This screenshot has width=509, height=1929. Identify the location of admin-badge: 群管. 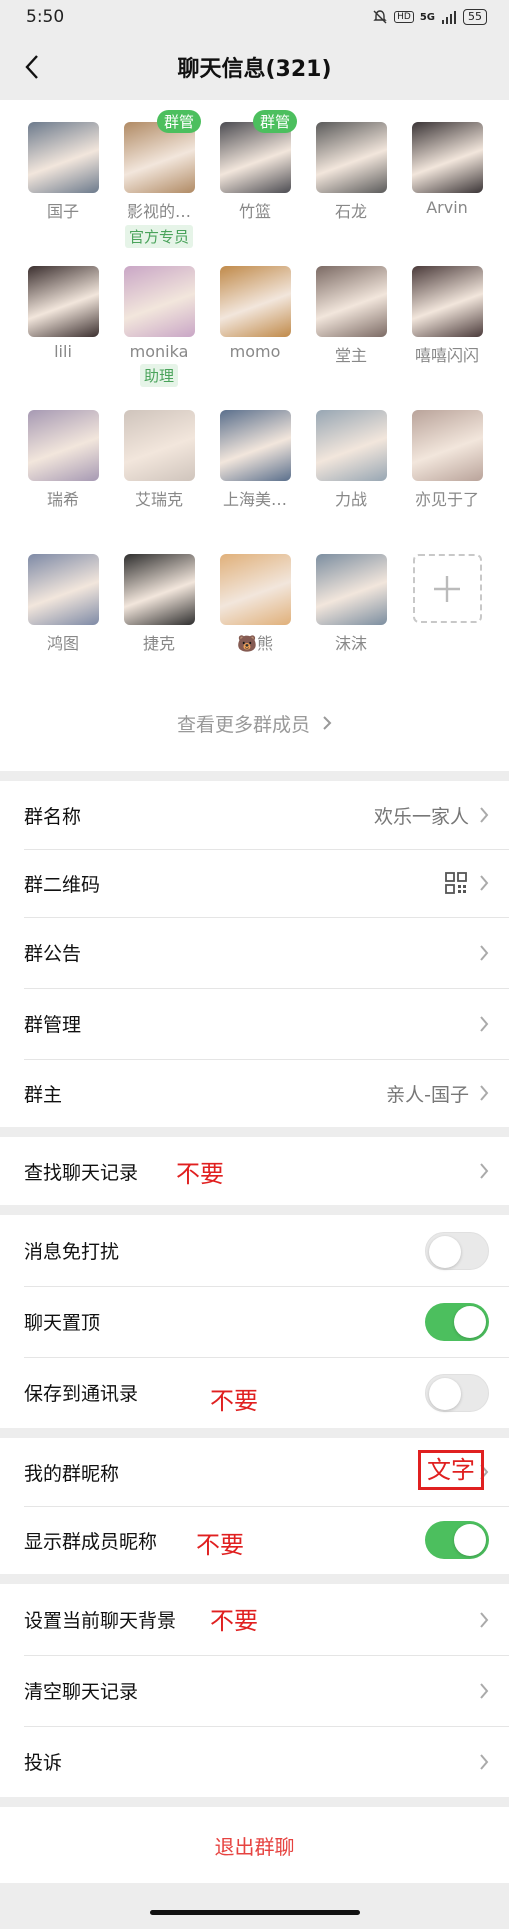
(178, 121).